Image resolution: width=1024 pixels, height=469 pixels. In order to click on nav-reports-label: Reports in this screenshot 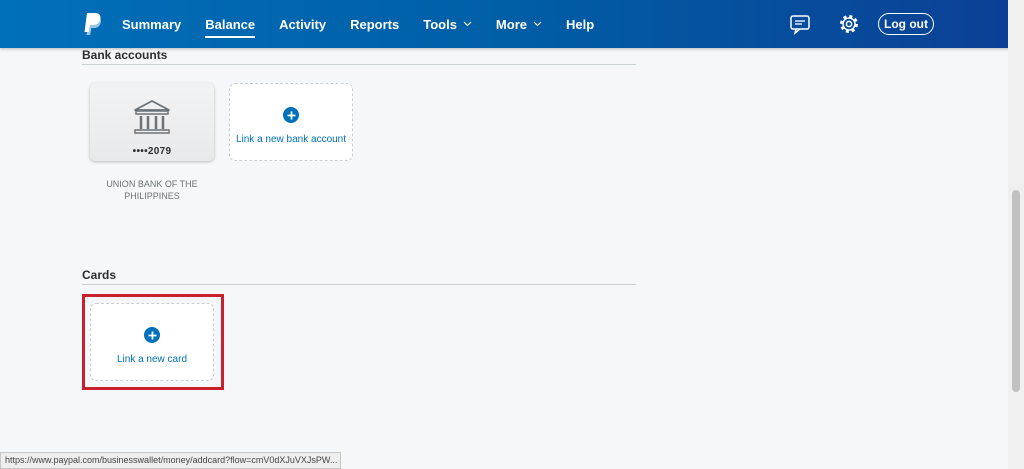, I will do `click(375, 24)`.